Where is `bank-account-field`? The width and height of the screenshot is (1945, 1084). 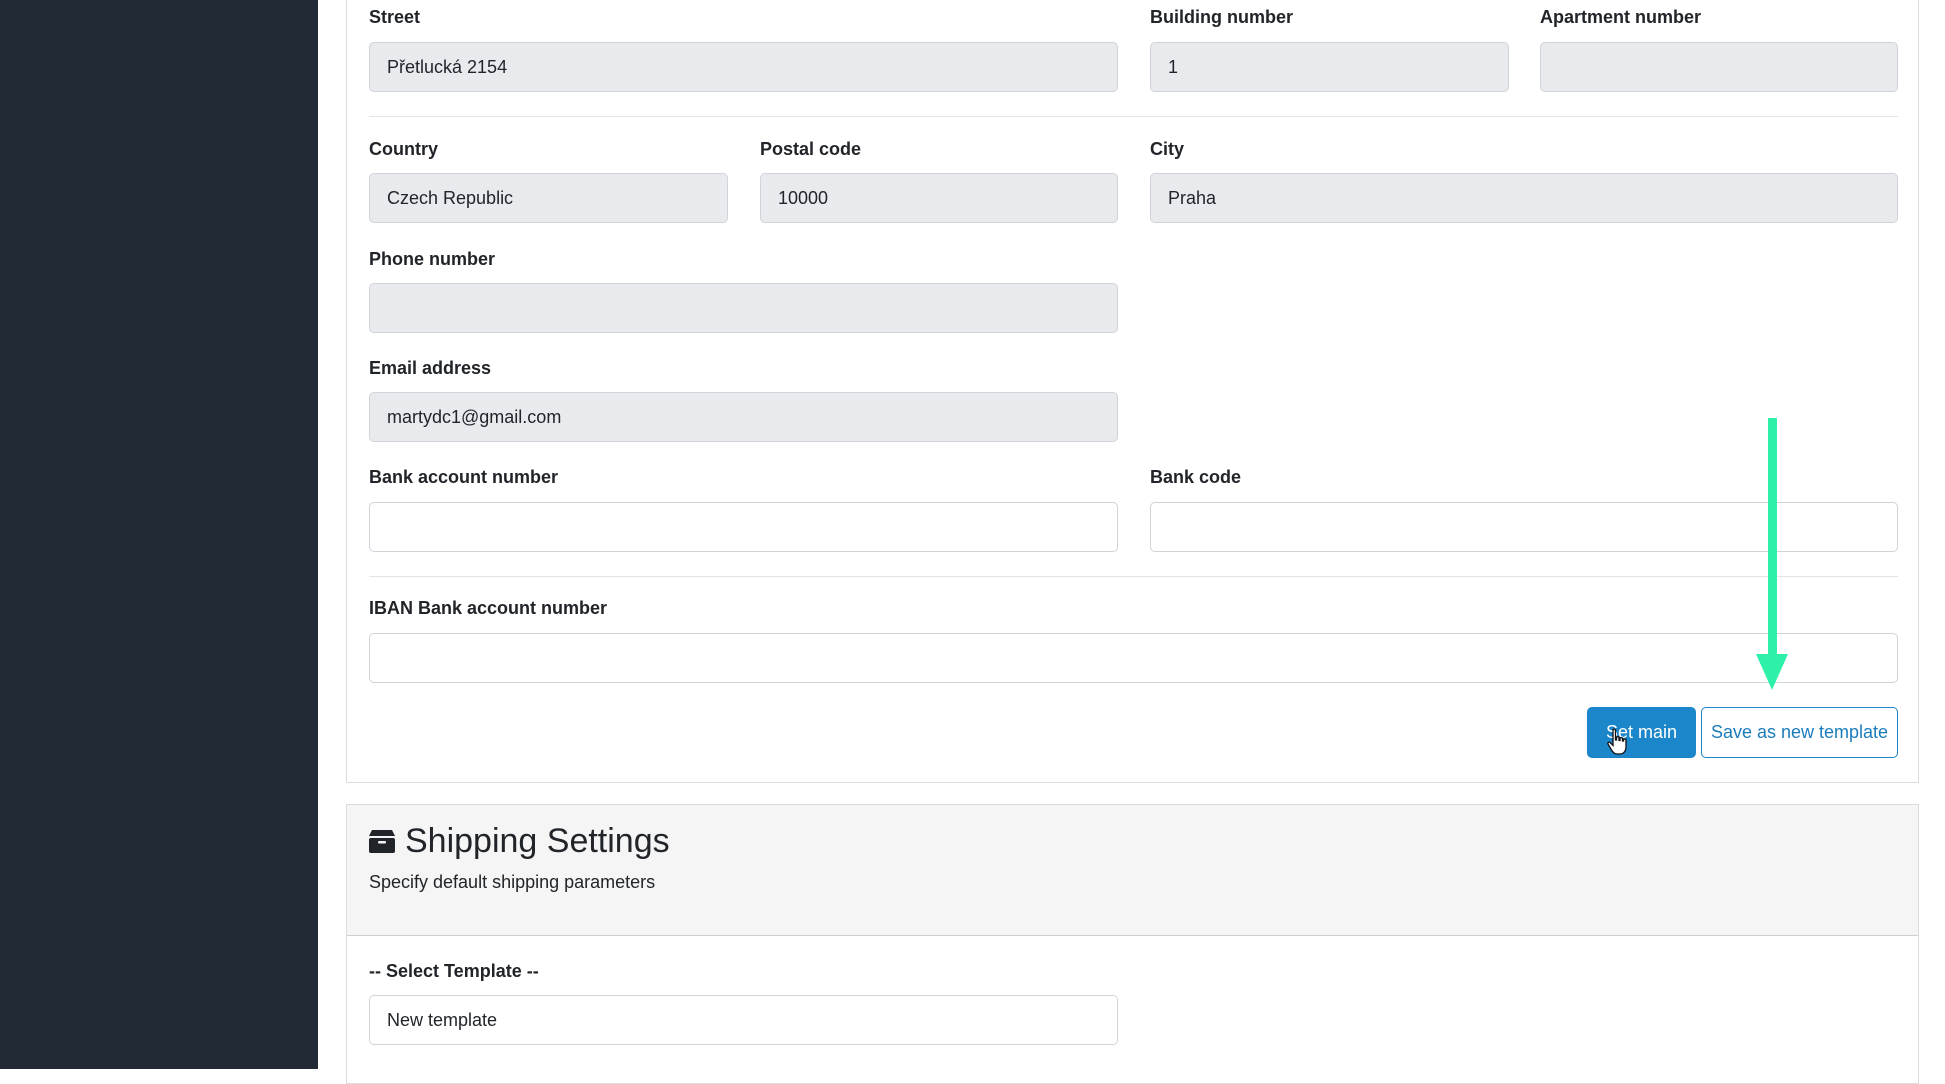
bank-account-field is located at coordinates (743, 527).